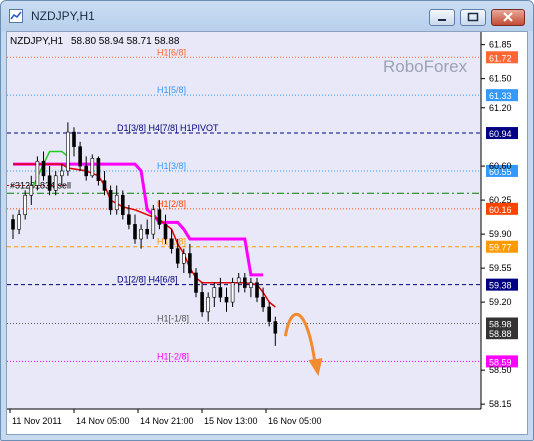 The height and width of the screenshot is (441, 534). What do you see at coordinates (173, 318) in the screenshot?
I see `price-level-label: H1[-1/8]` at bounding box center [173, 318].